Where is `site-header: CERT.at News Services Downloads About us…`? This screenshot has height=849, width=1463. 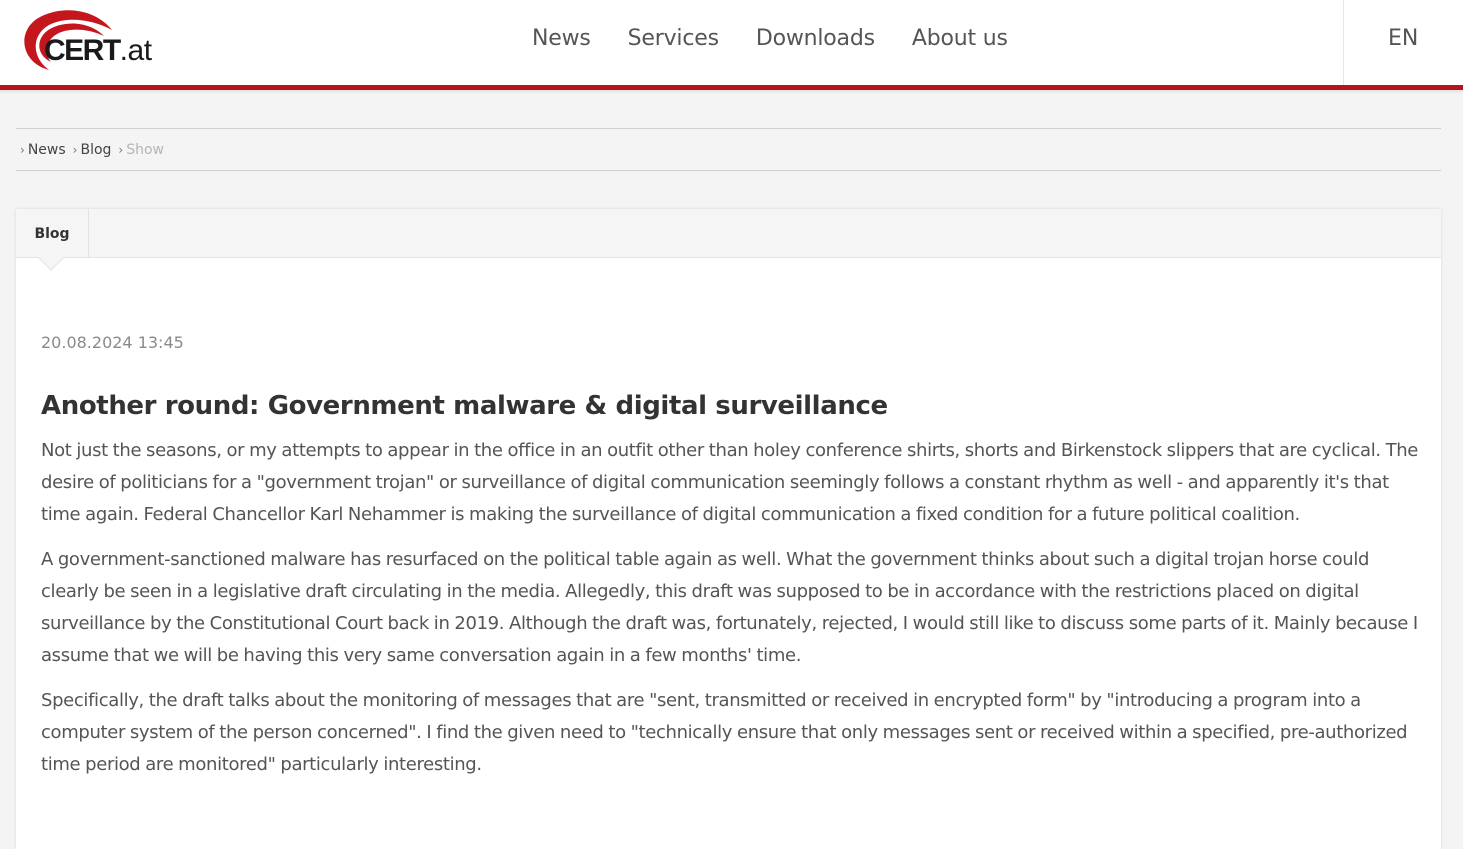
site-header: CERT.at News Services Downloads About us… is located at coordinates (731, 42).